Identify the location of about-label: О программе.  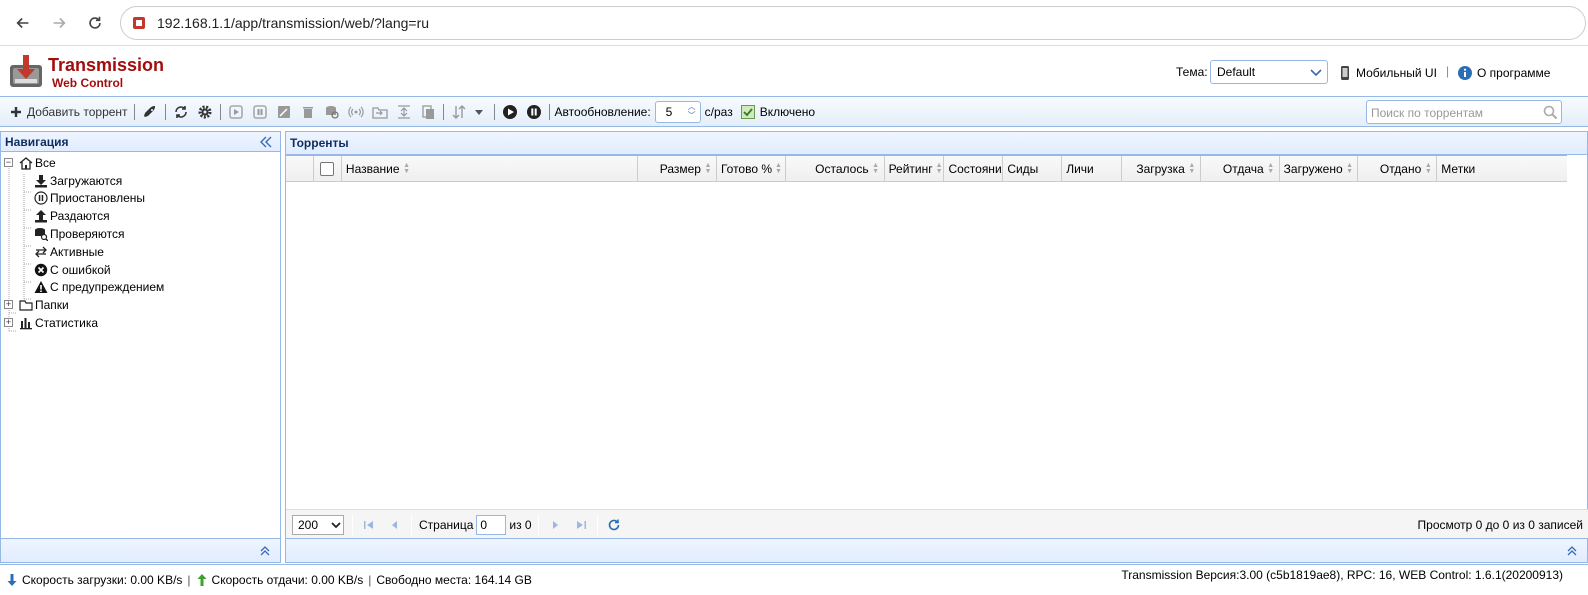
(1514, 73).